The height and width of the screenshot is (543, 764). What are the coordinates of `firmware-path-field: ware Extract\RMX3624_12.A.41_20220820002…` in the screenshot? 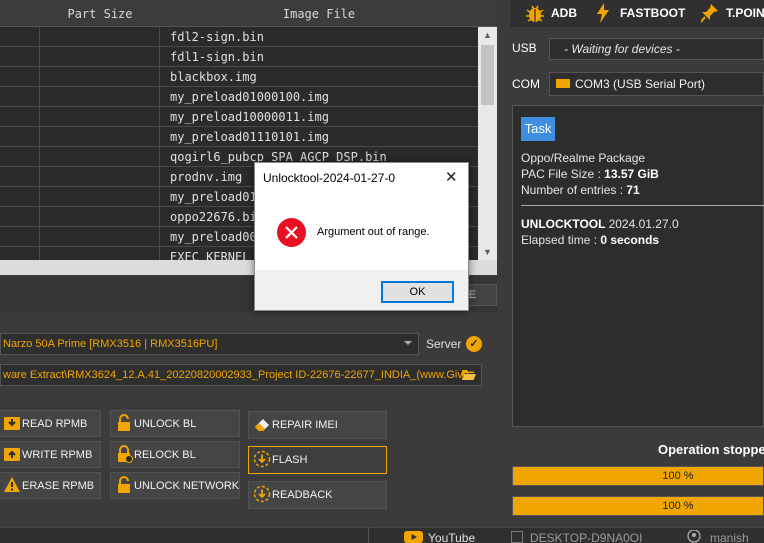 It's located at (241, 375).